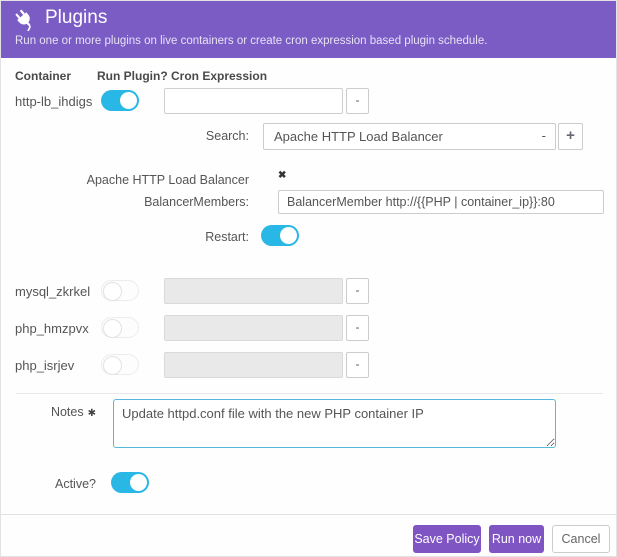 Image resolution: width=617 pixels, height=557 pixels. I want to click on page-title: Plugins, so click(76, 17).